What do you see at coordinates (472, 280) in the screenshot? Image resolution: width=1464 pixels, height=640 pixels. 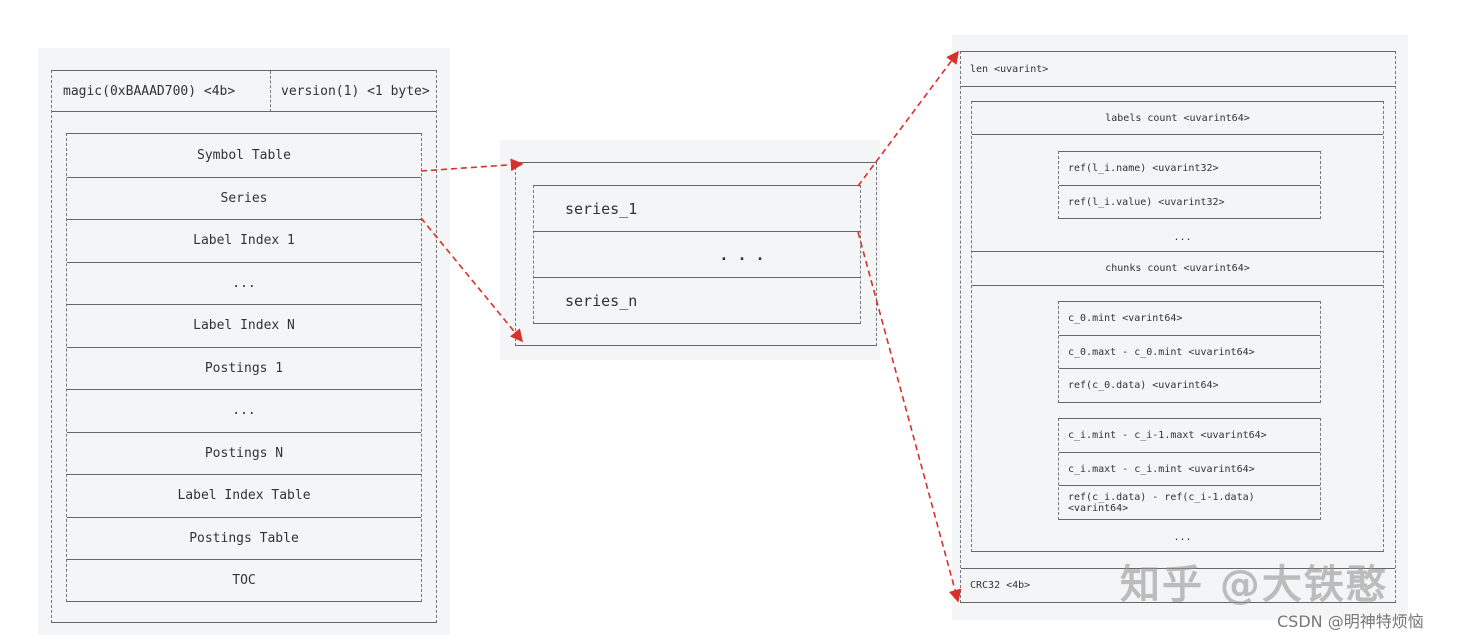 I see `arrow-series-to-list-bottom` at bounding box center [472, 280].